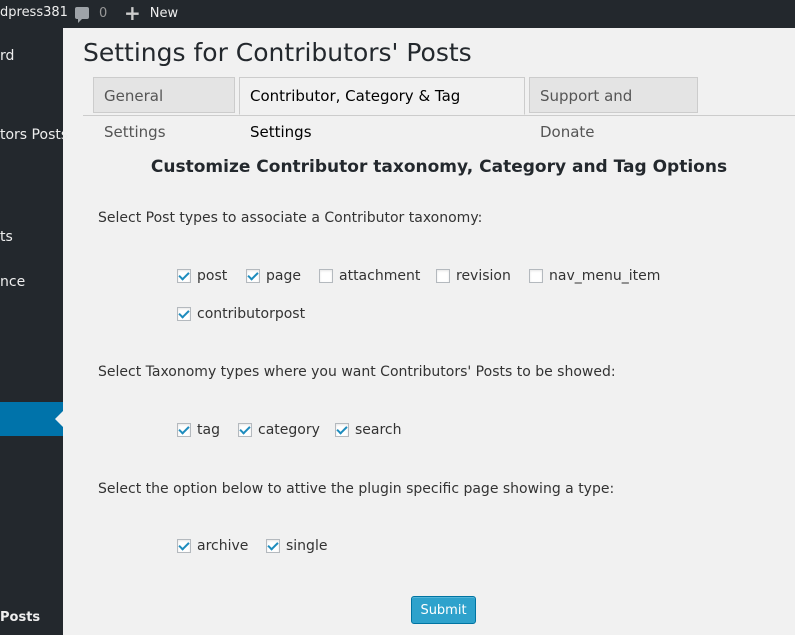 The width and height of the screenshot is (795, 635). I want to click on option-search: search, so click(368, 430).